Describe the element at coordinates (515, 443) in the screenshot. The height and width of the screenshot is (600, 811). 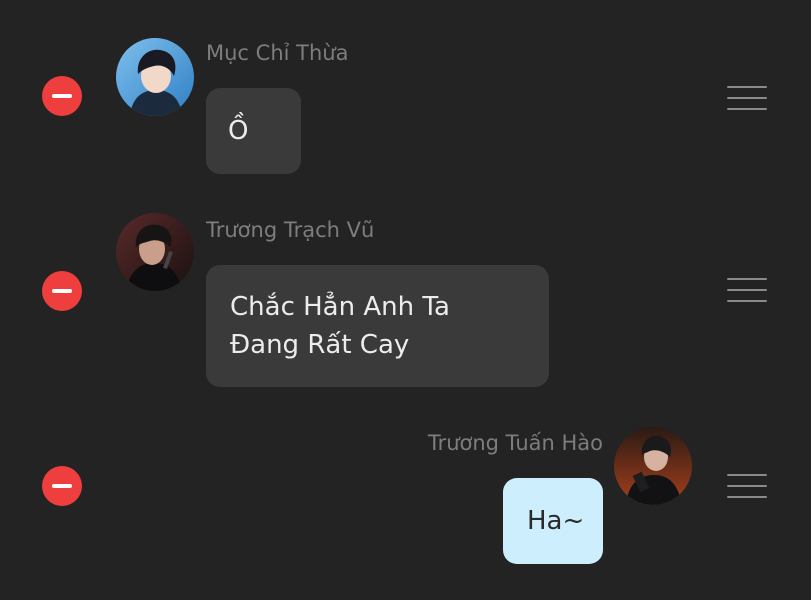
I see `sender-name: Trương Tuấn Hào` at that location.